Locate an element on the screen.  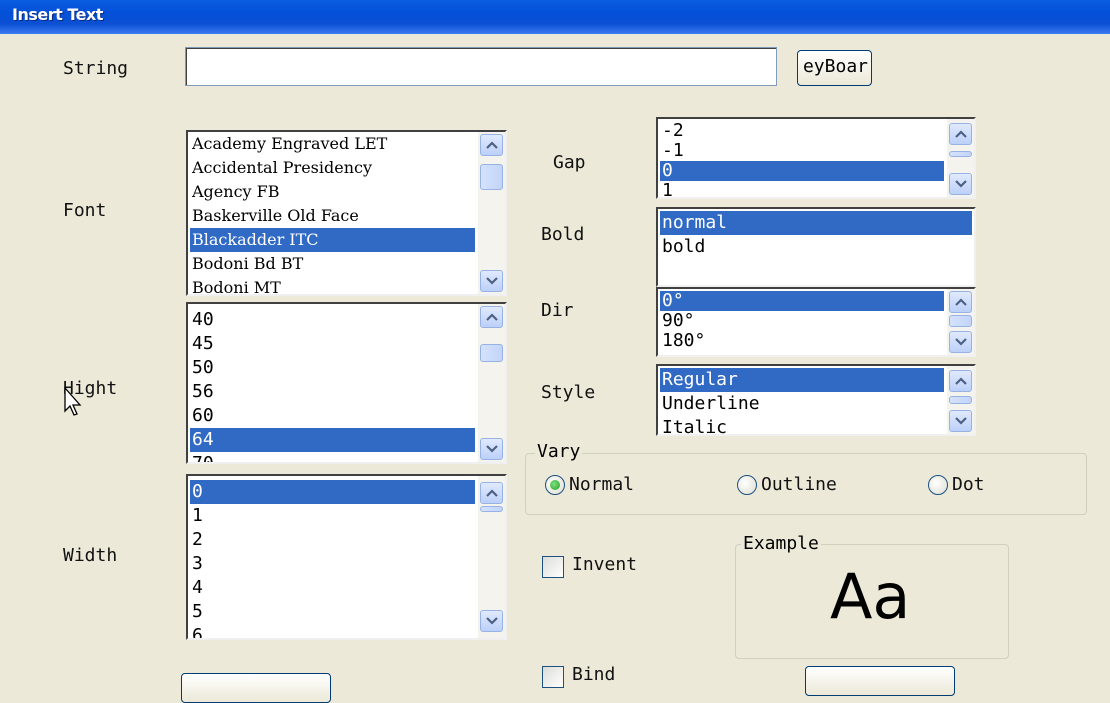
list-item: Underline is located at coordinates (802, 404).